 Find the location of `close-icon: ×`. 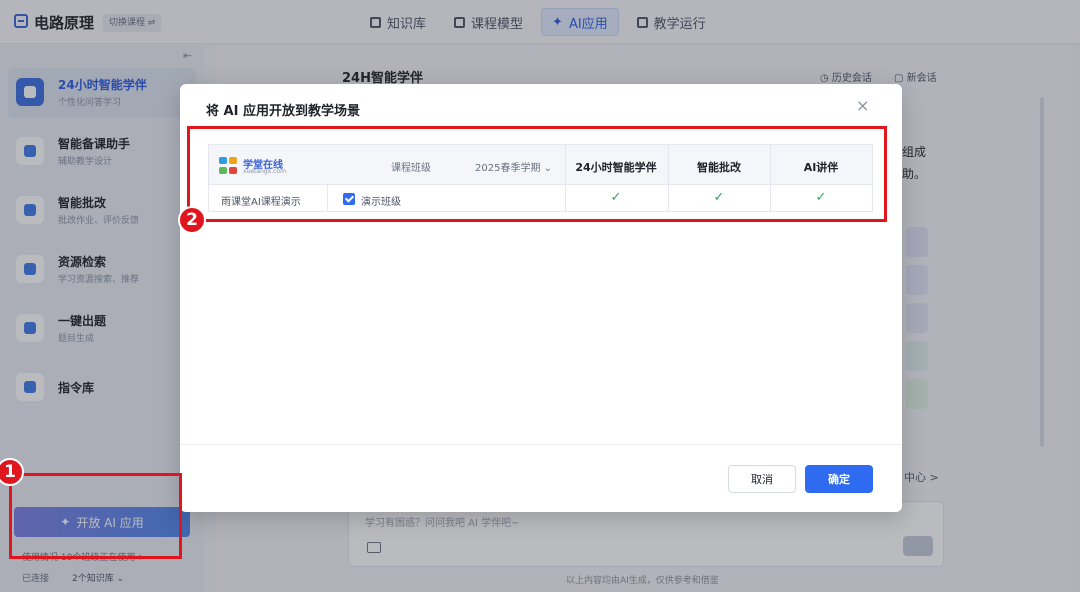

close-icon: × is located at coordinates (862, 105).